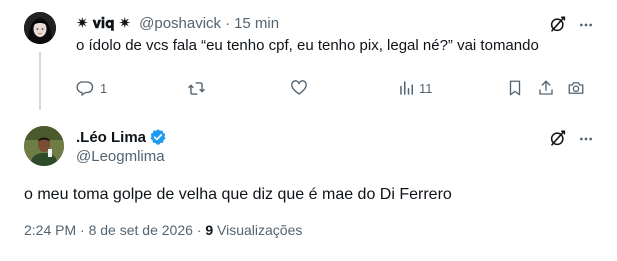 Image resolution: width=617 pixels, height=261 pixels. Describe the element at coordinates (415, 88) in the screenshot. I see `views-action-button: 11` at that location.